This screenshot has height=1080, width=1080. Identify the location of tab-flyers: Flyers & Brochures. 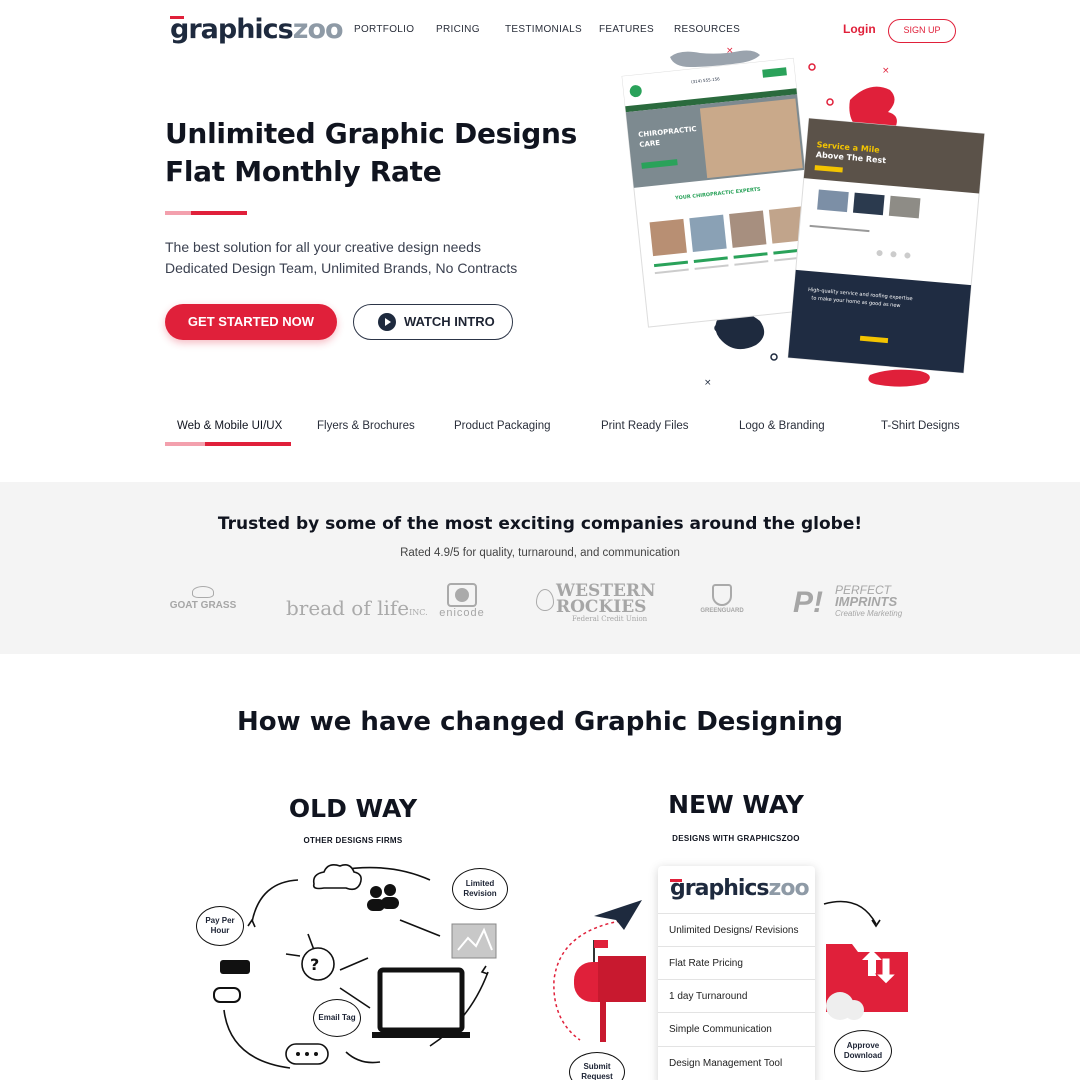
(366, 426).